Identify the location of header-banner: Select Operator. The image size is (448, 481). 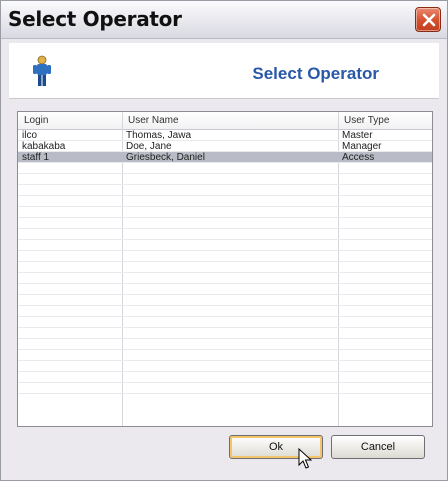
(224, 71).